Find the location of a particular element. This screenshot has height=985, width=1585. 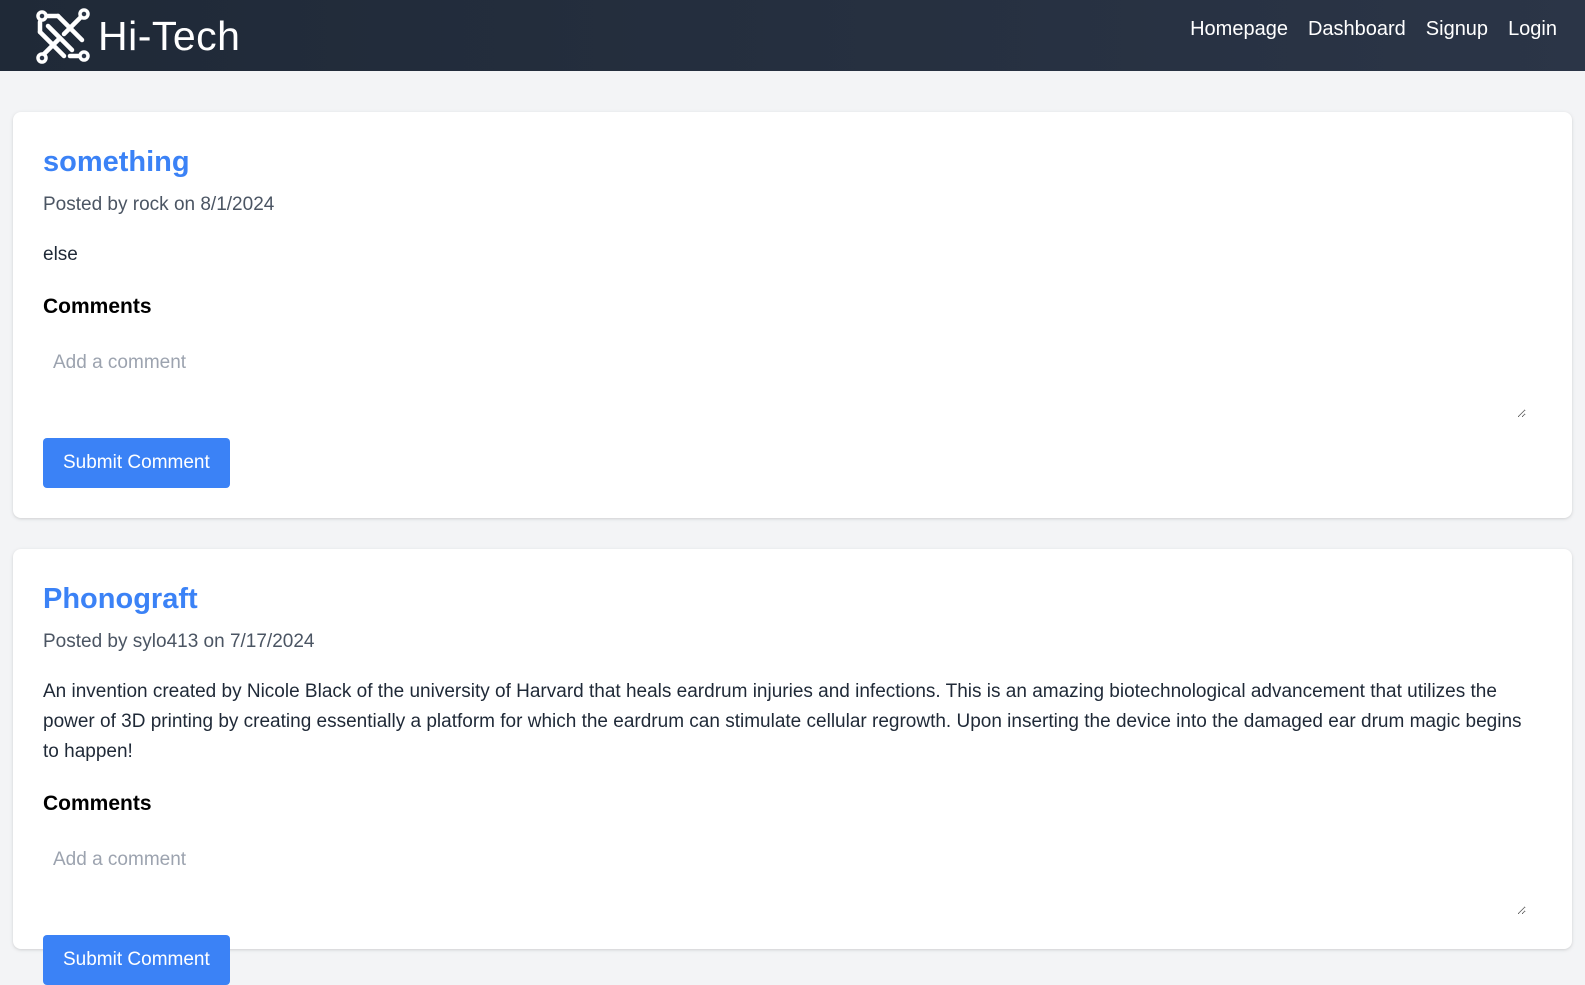

brand-name: Hi-Tech is located at coordinates (169, 35).